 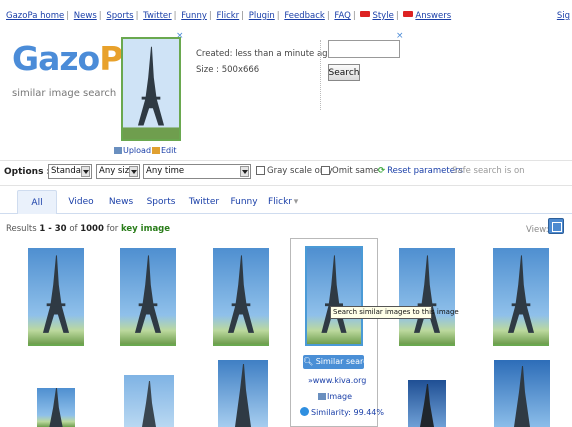 What do you see at coordinates (64, 93) in the screenshot?
I see `logo-tagline: similar image search` at bounding box center [64, 93].